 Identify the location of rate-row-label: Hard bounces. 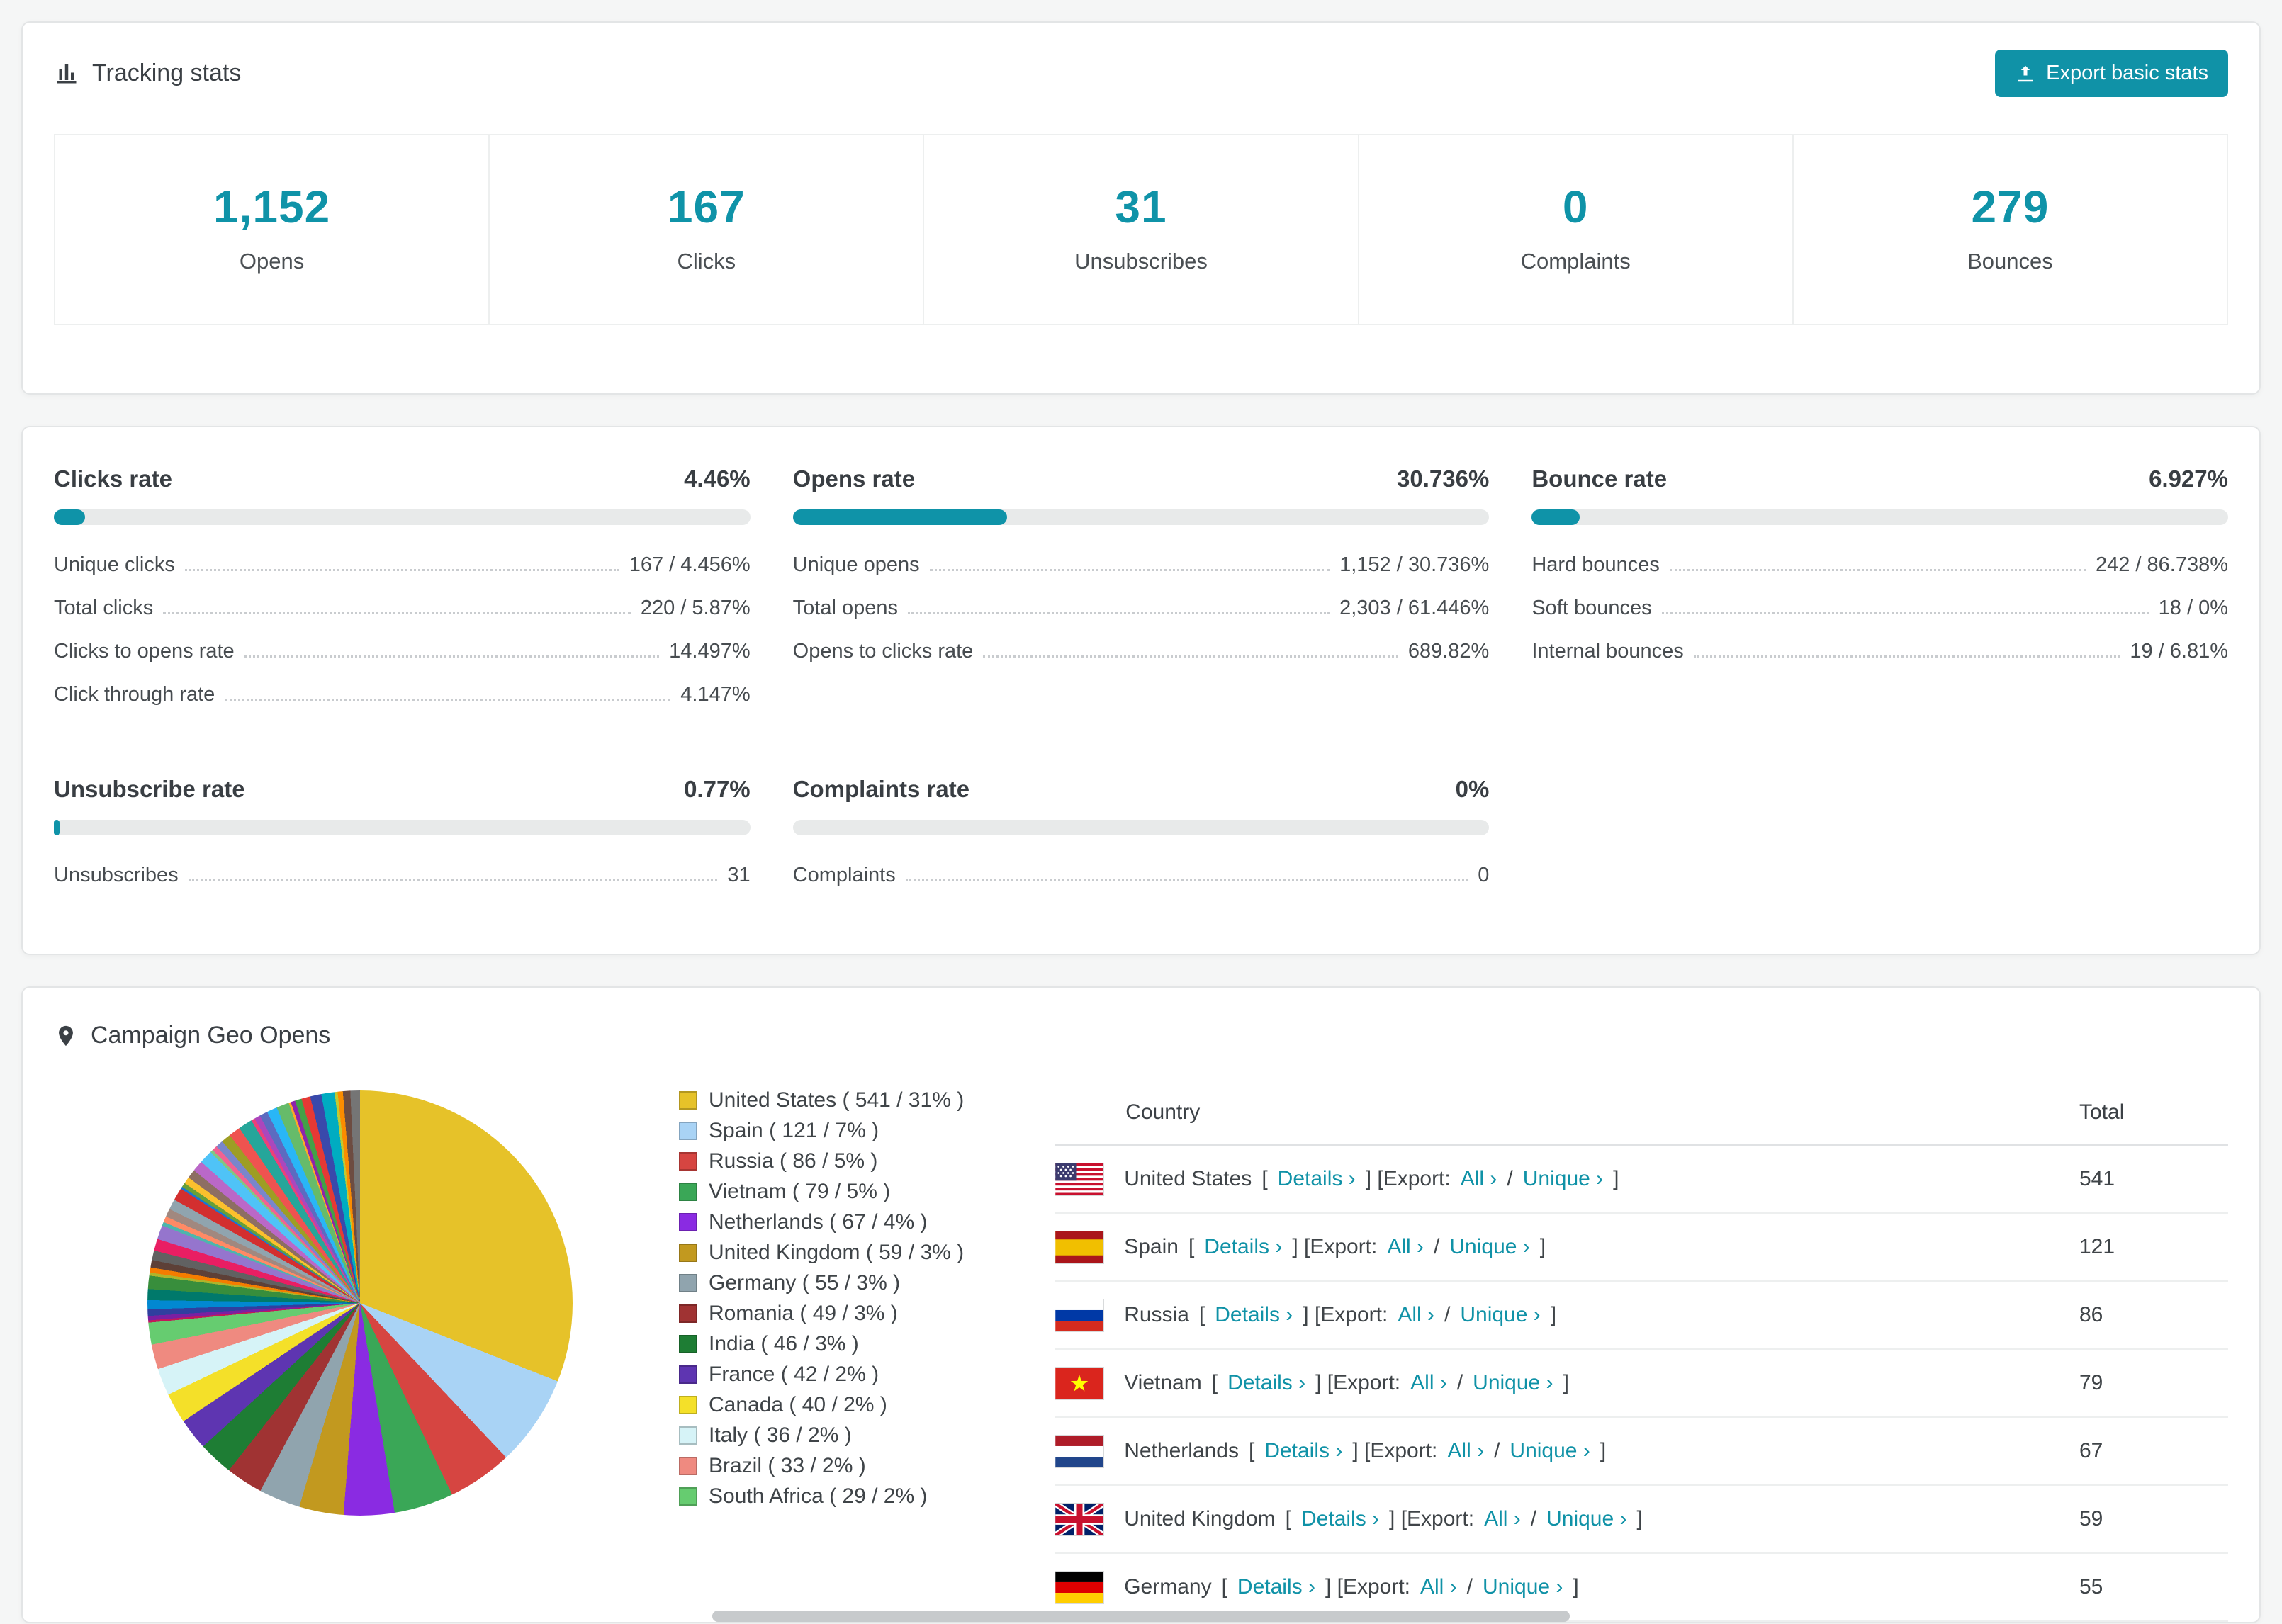
(1596, 564).